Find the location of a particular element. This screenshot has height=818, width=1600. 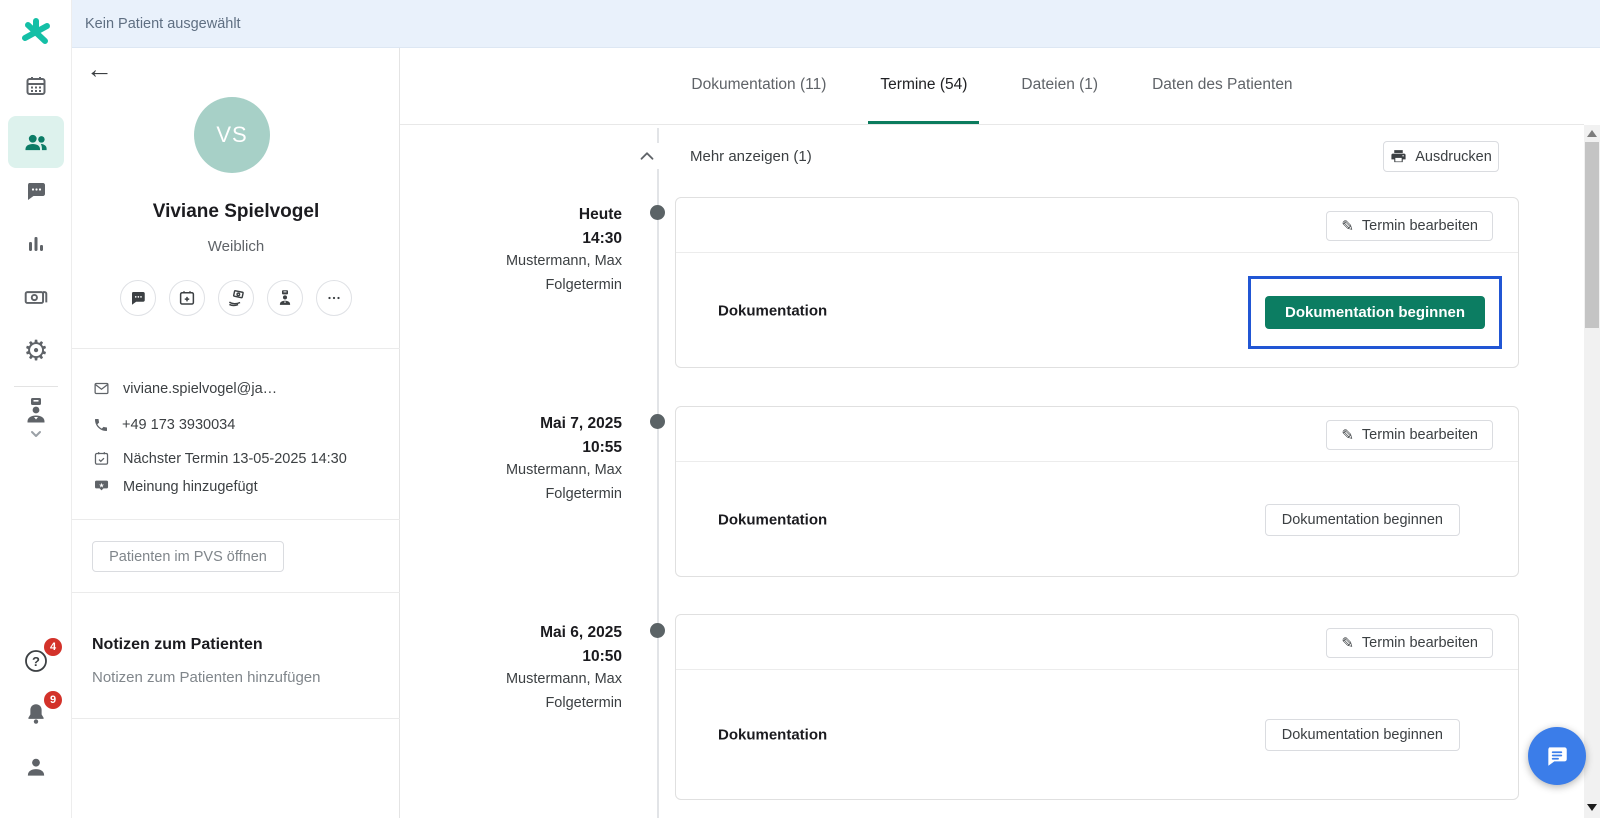

sidebar-item-billing is located at coordinates (36, 297).